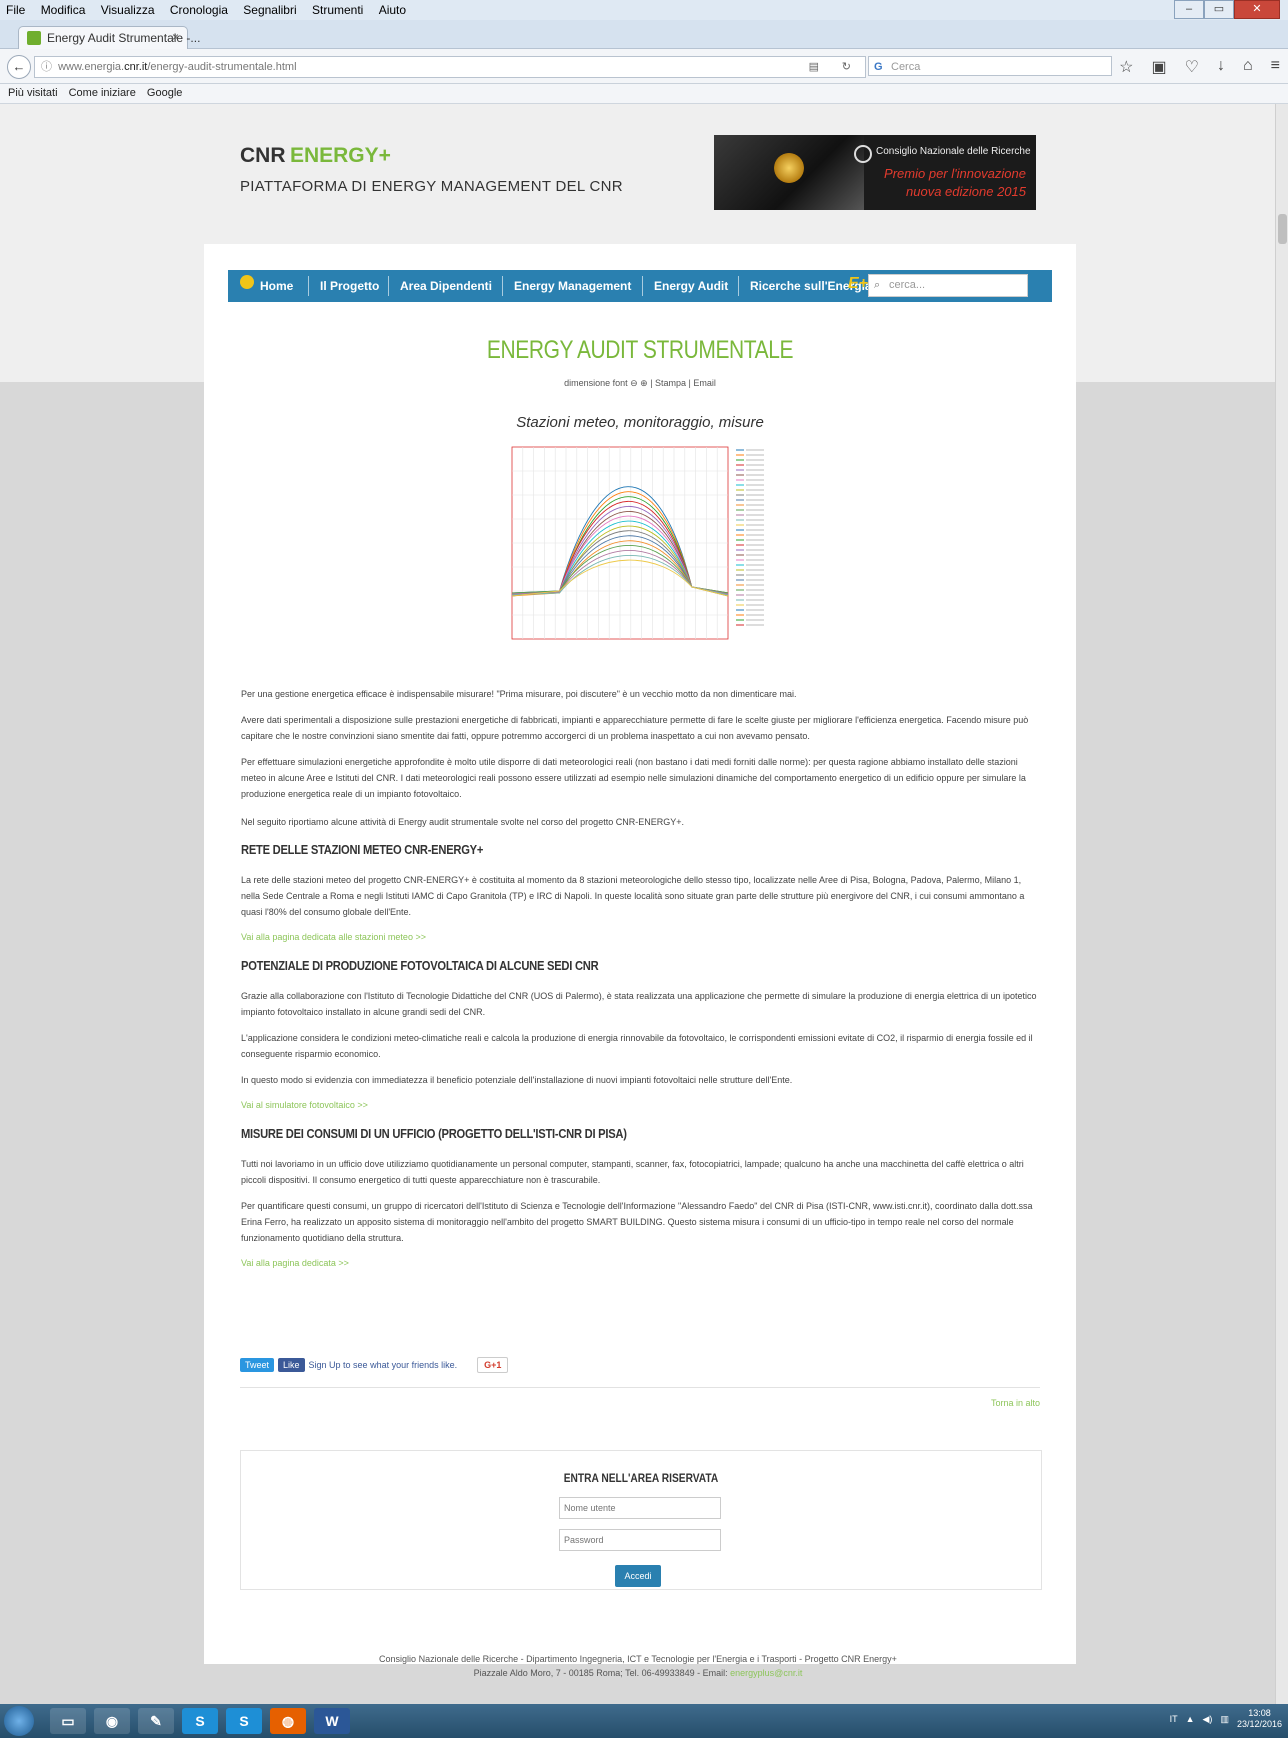 The height and width of the screenshot is (1738, 1288). Describe the element at coordinates (164, 91) in the screenshot. I see `bookmark-google: Google` at that location.